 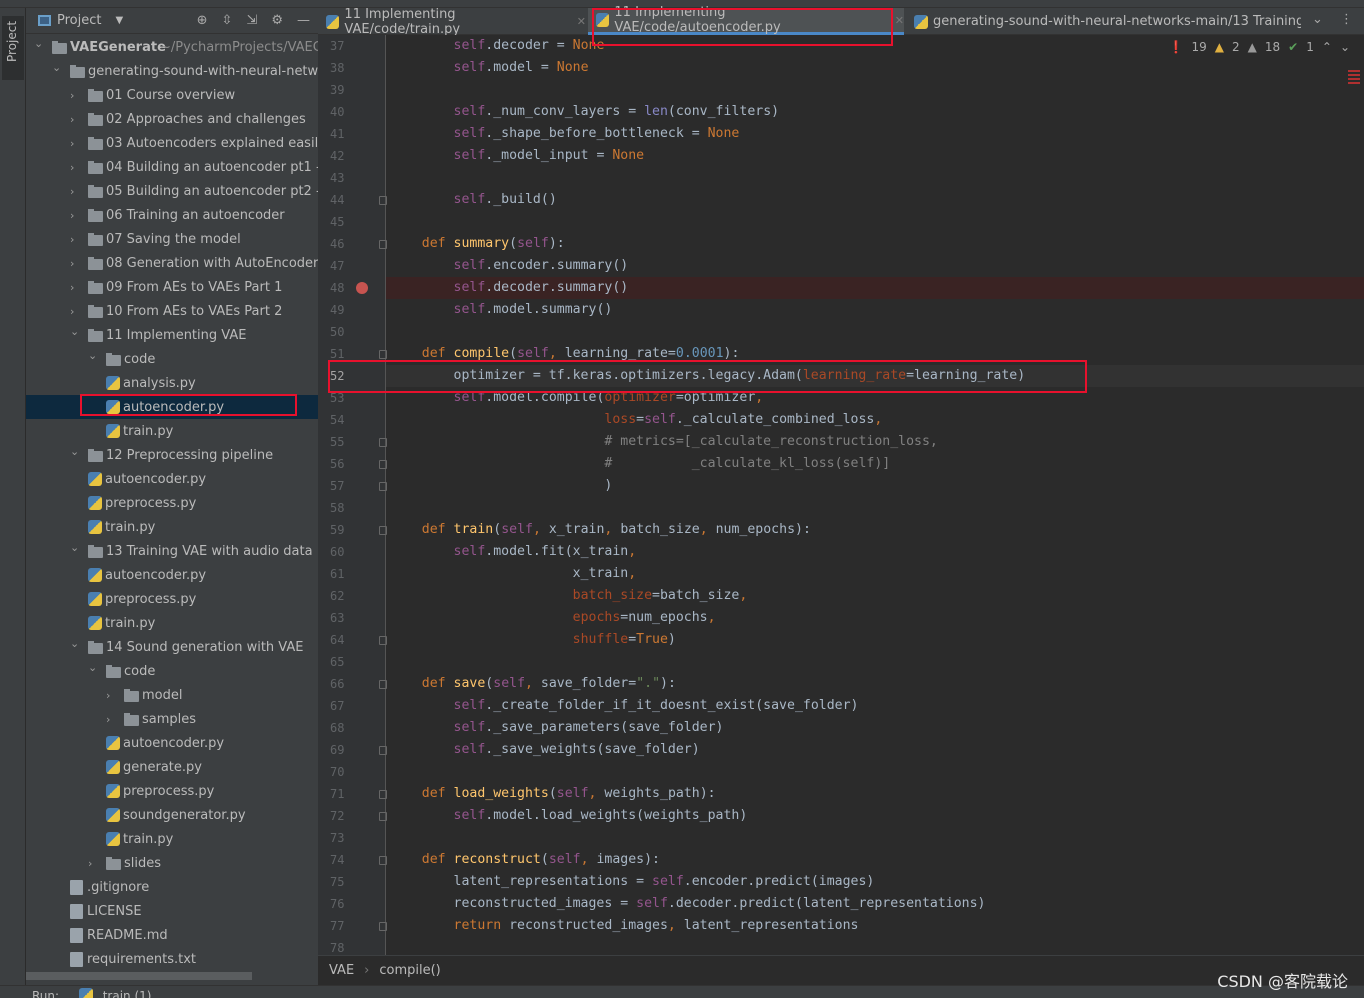 What do you see at coordinates (172, 167) in the screenshot?
I see `tree-item: › 04 Building an autoencoder pt1 - e` at bounding box center [172, 167].